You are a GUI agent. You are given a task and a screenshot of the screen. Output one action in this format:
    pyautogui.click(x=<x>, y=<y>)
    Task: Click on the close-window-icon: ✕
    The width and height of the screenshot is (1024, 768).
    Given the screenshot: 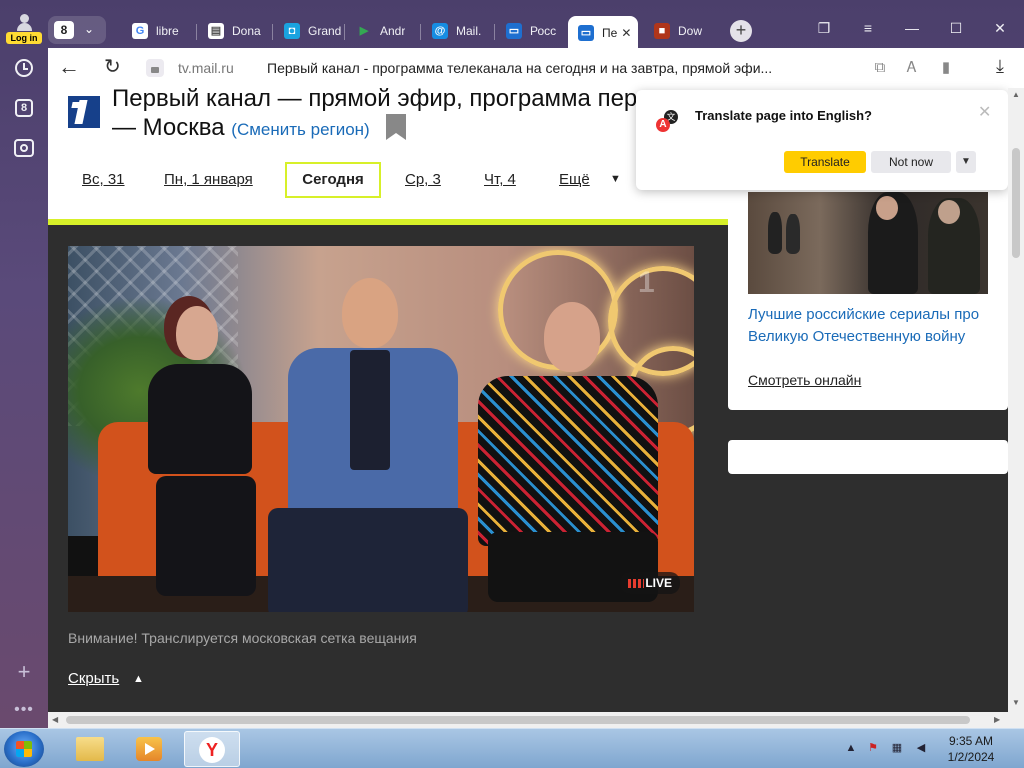 What is the action you would take?
    pyautogui.click(x=1000, y=28)
    